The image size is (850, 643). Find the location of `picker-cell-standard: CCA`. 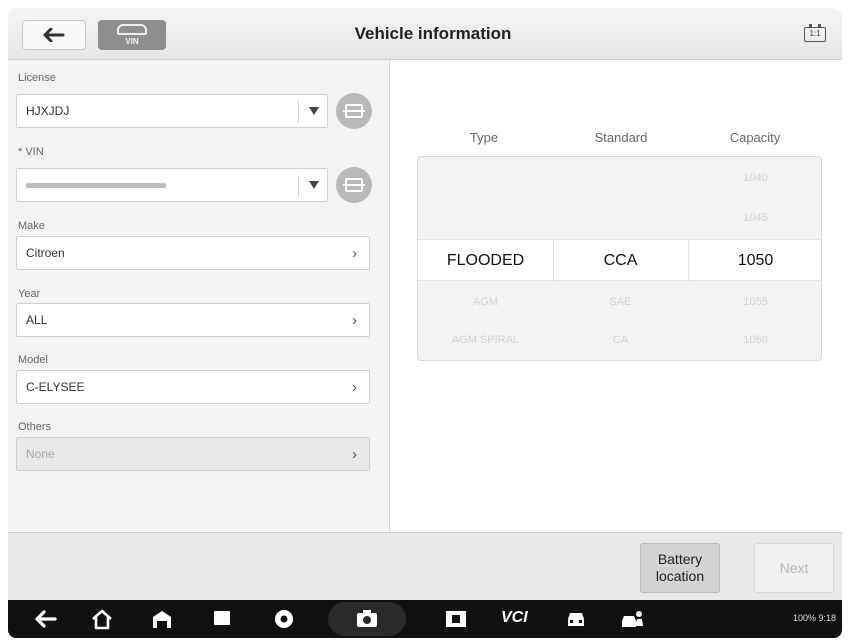

picker-cell-standard: CCA is located at coordinates (620, 260).